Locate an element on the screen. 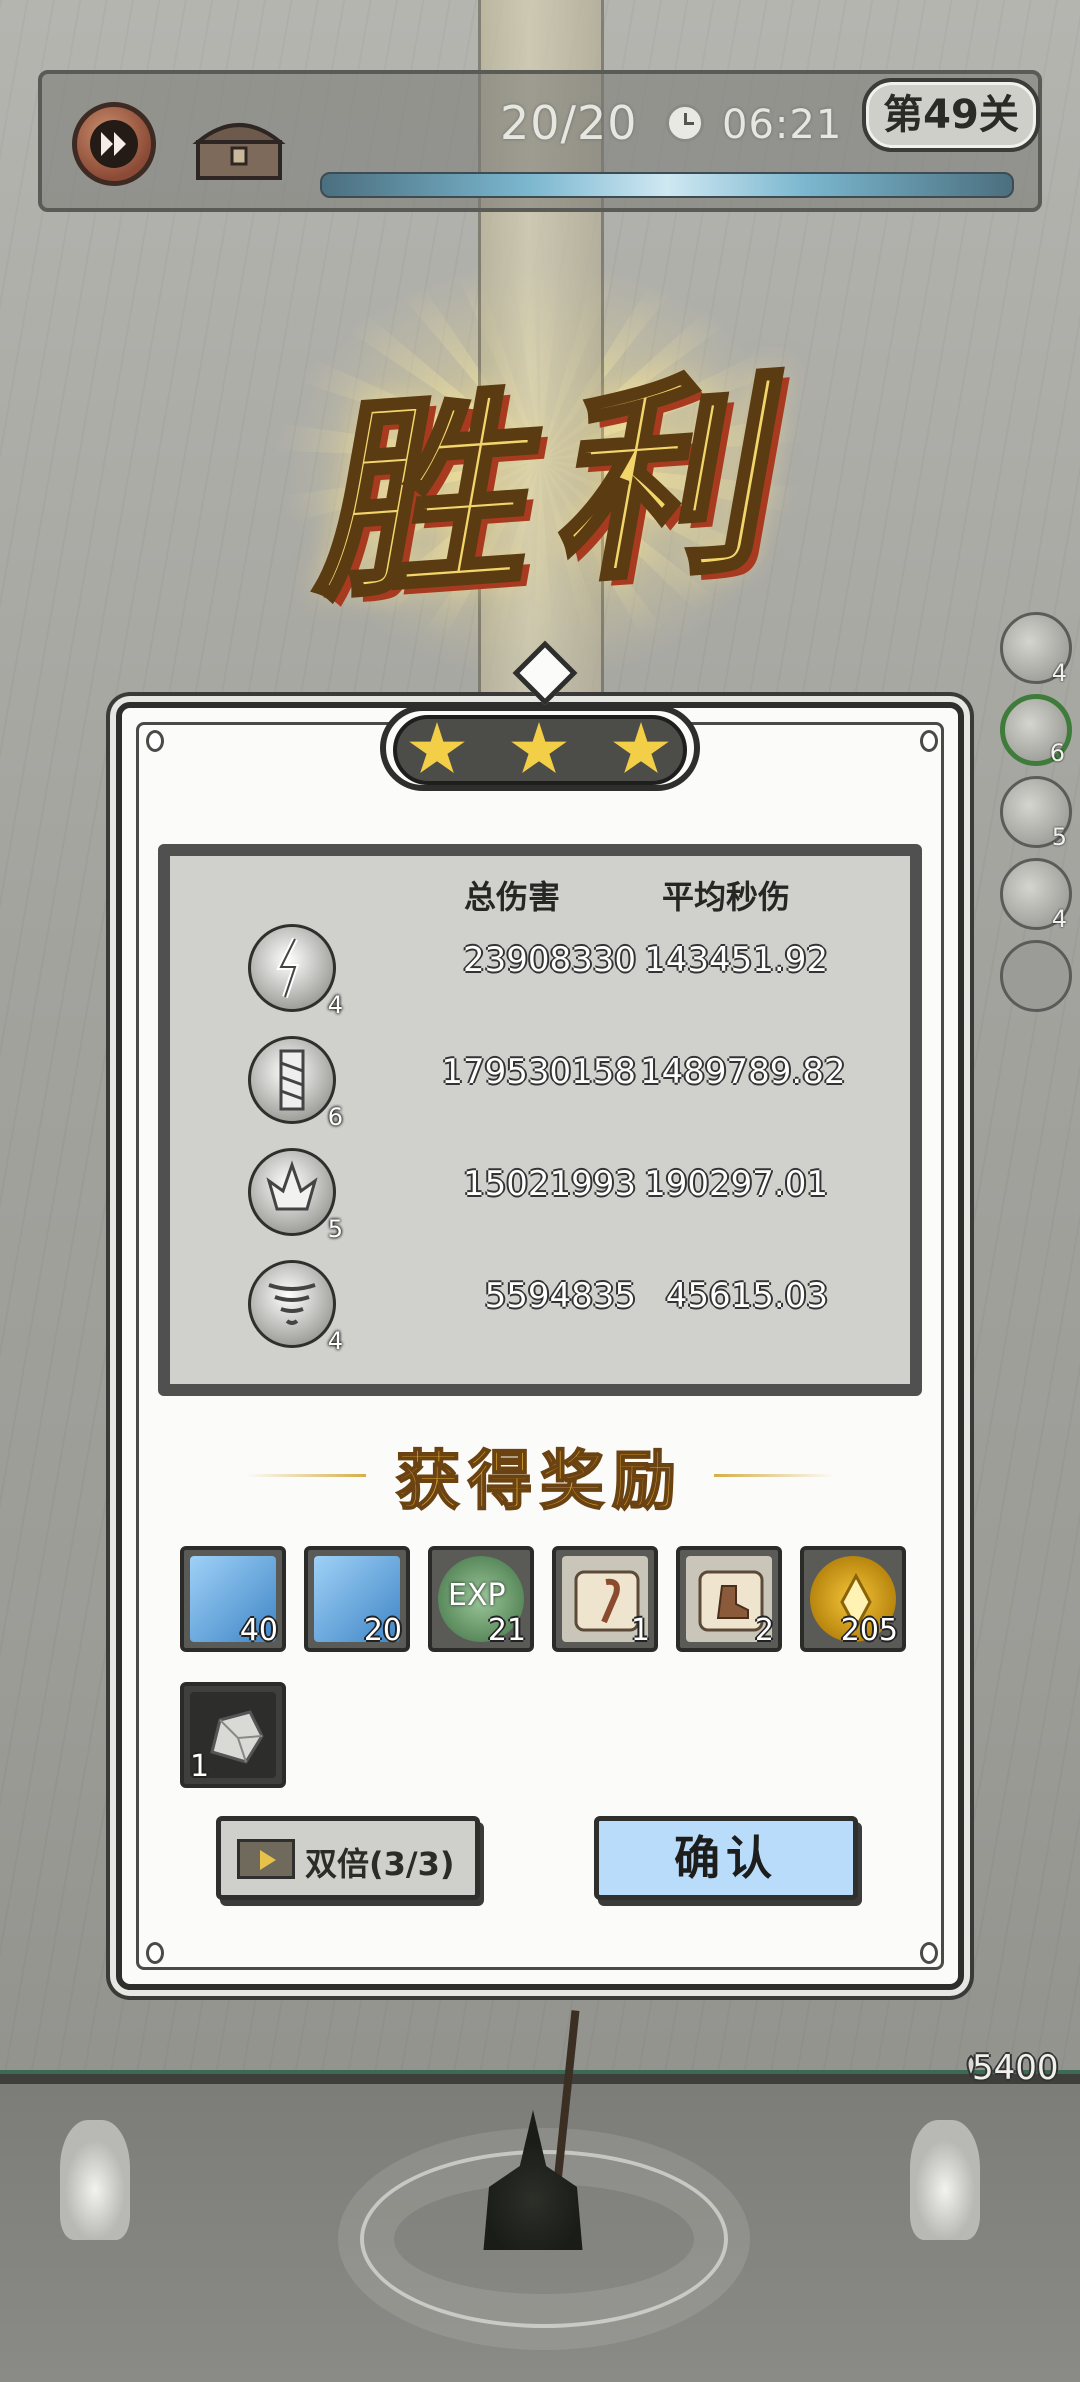 The width and height of the screenshot is (1080, 2382). avg-dps-value: 143451.92 is located at coordinates (736, 960).